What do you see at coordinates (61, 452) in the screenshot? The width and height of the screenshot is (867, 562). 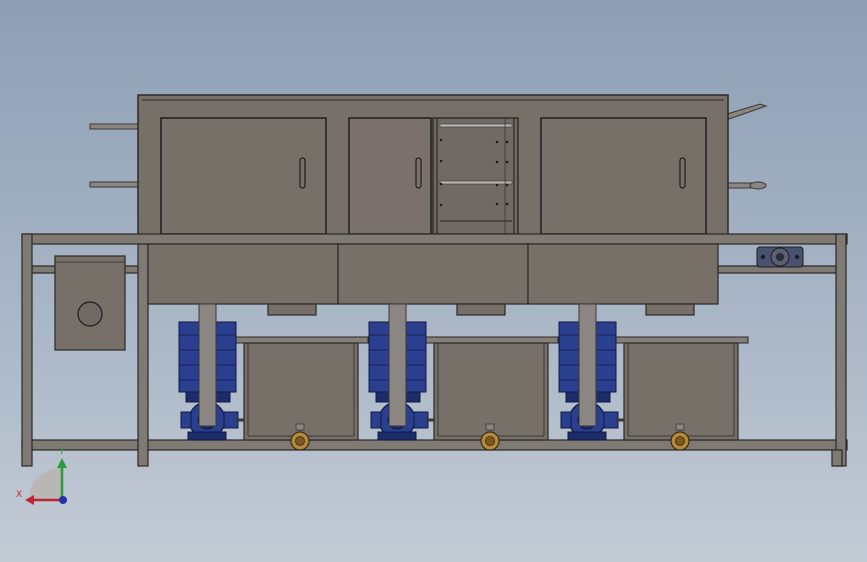 I see `triad-y-label: Y` at bounding box center [61, 452].